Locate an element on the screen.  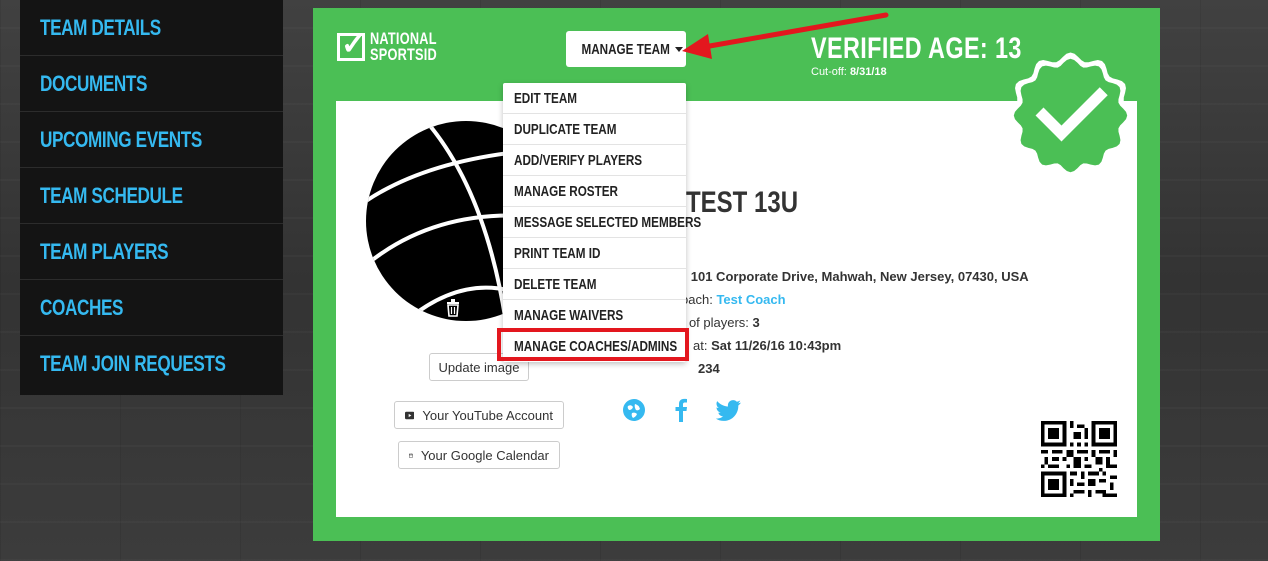
team-coach-line: oach: Test Coach is located at coordinates (733, 299).